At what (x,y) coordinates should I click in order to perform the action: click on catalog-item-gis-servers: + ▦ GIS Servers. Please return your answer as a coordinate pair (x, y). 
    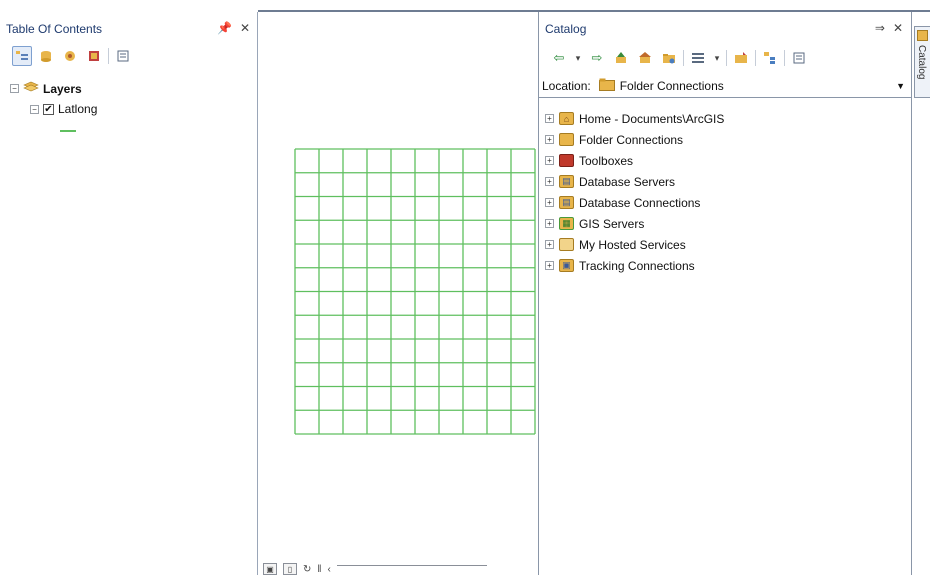
    Looking at the image, I should click on (634, 223).